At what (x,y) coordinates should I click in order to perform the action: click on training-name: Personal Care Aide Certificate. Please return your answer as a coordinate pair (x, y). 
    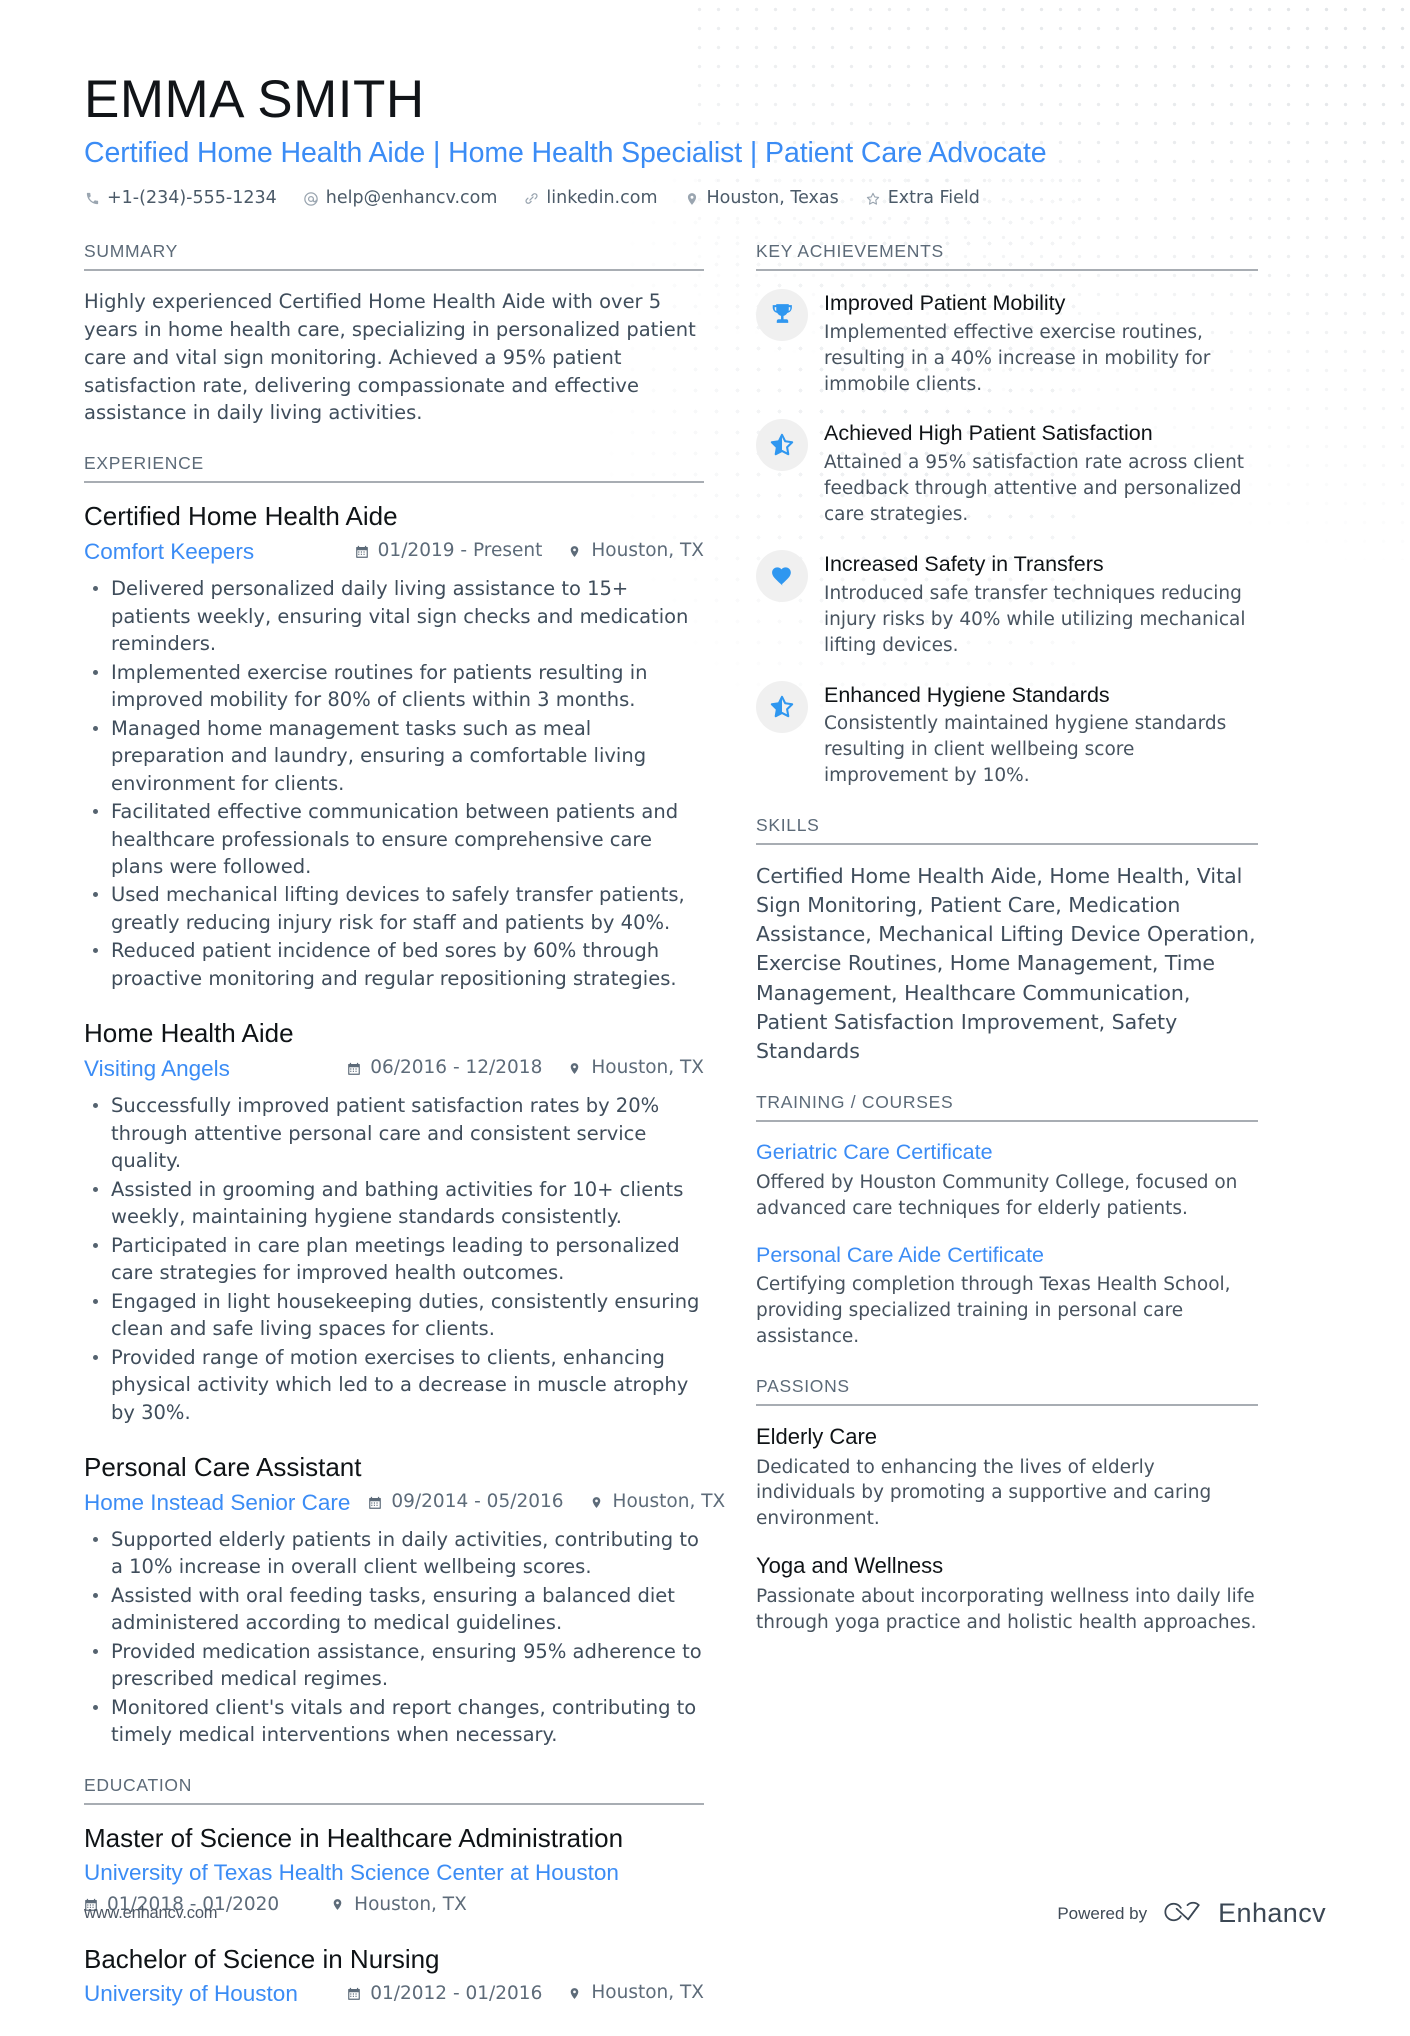
    Looking at the image, I should click on (1007, 1255).